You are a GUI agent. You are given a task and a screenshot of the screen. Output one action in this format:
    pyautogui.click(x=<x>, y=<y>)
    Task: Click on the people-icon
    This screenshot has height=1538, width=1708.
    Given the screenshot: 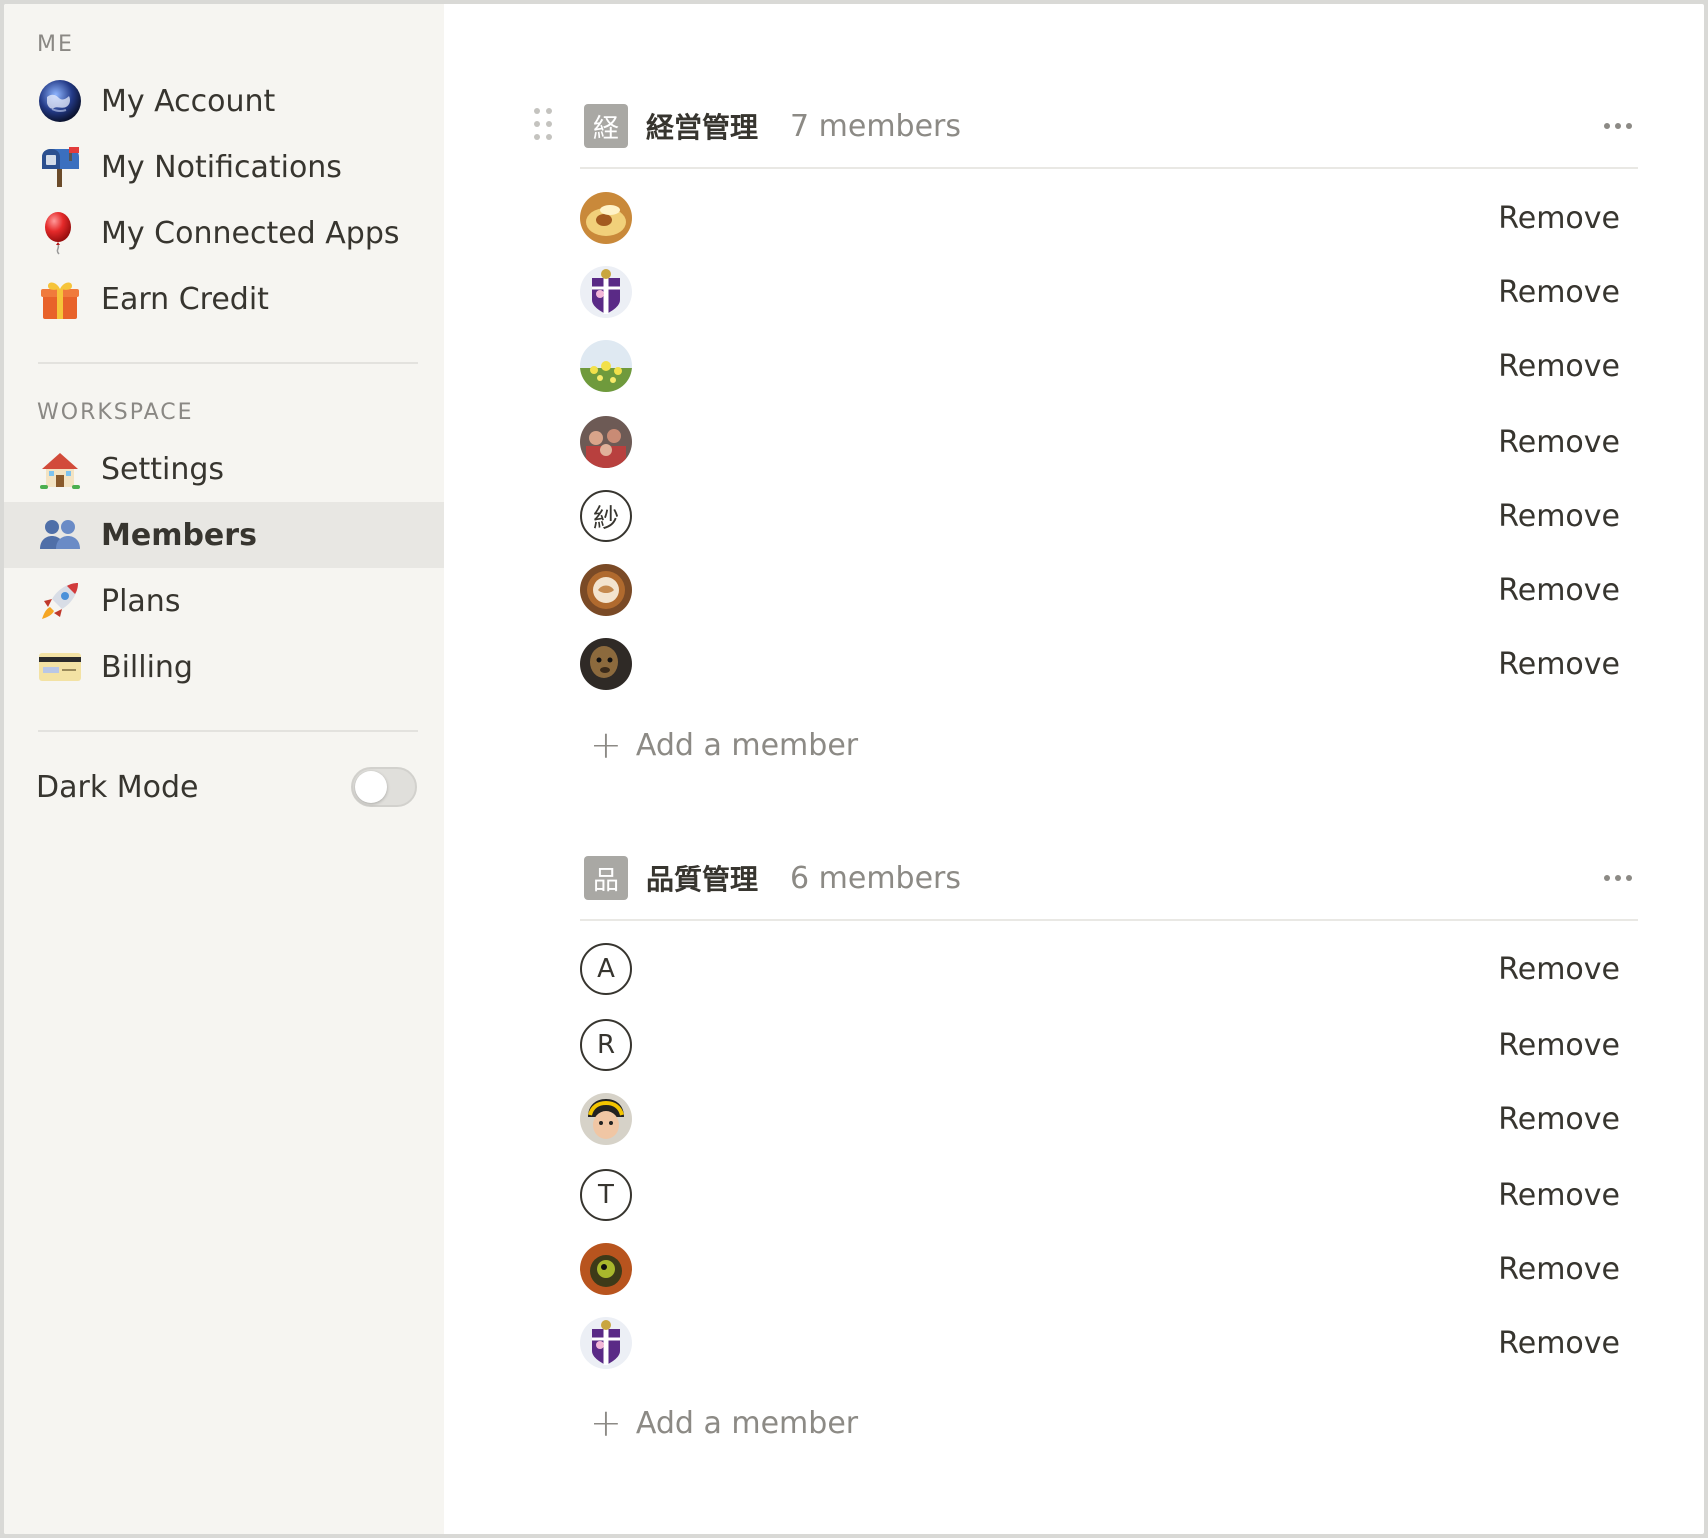 What is the action you would take?
    pyautogui.click(x=60, y=535)
    